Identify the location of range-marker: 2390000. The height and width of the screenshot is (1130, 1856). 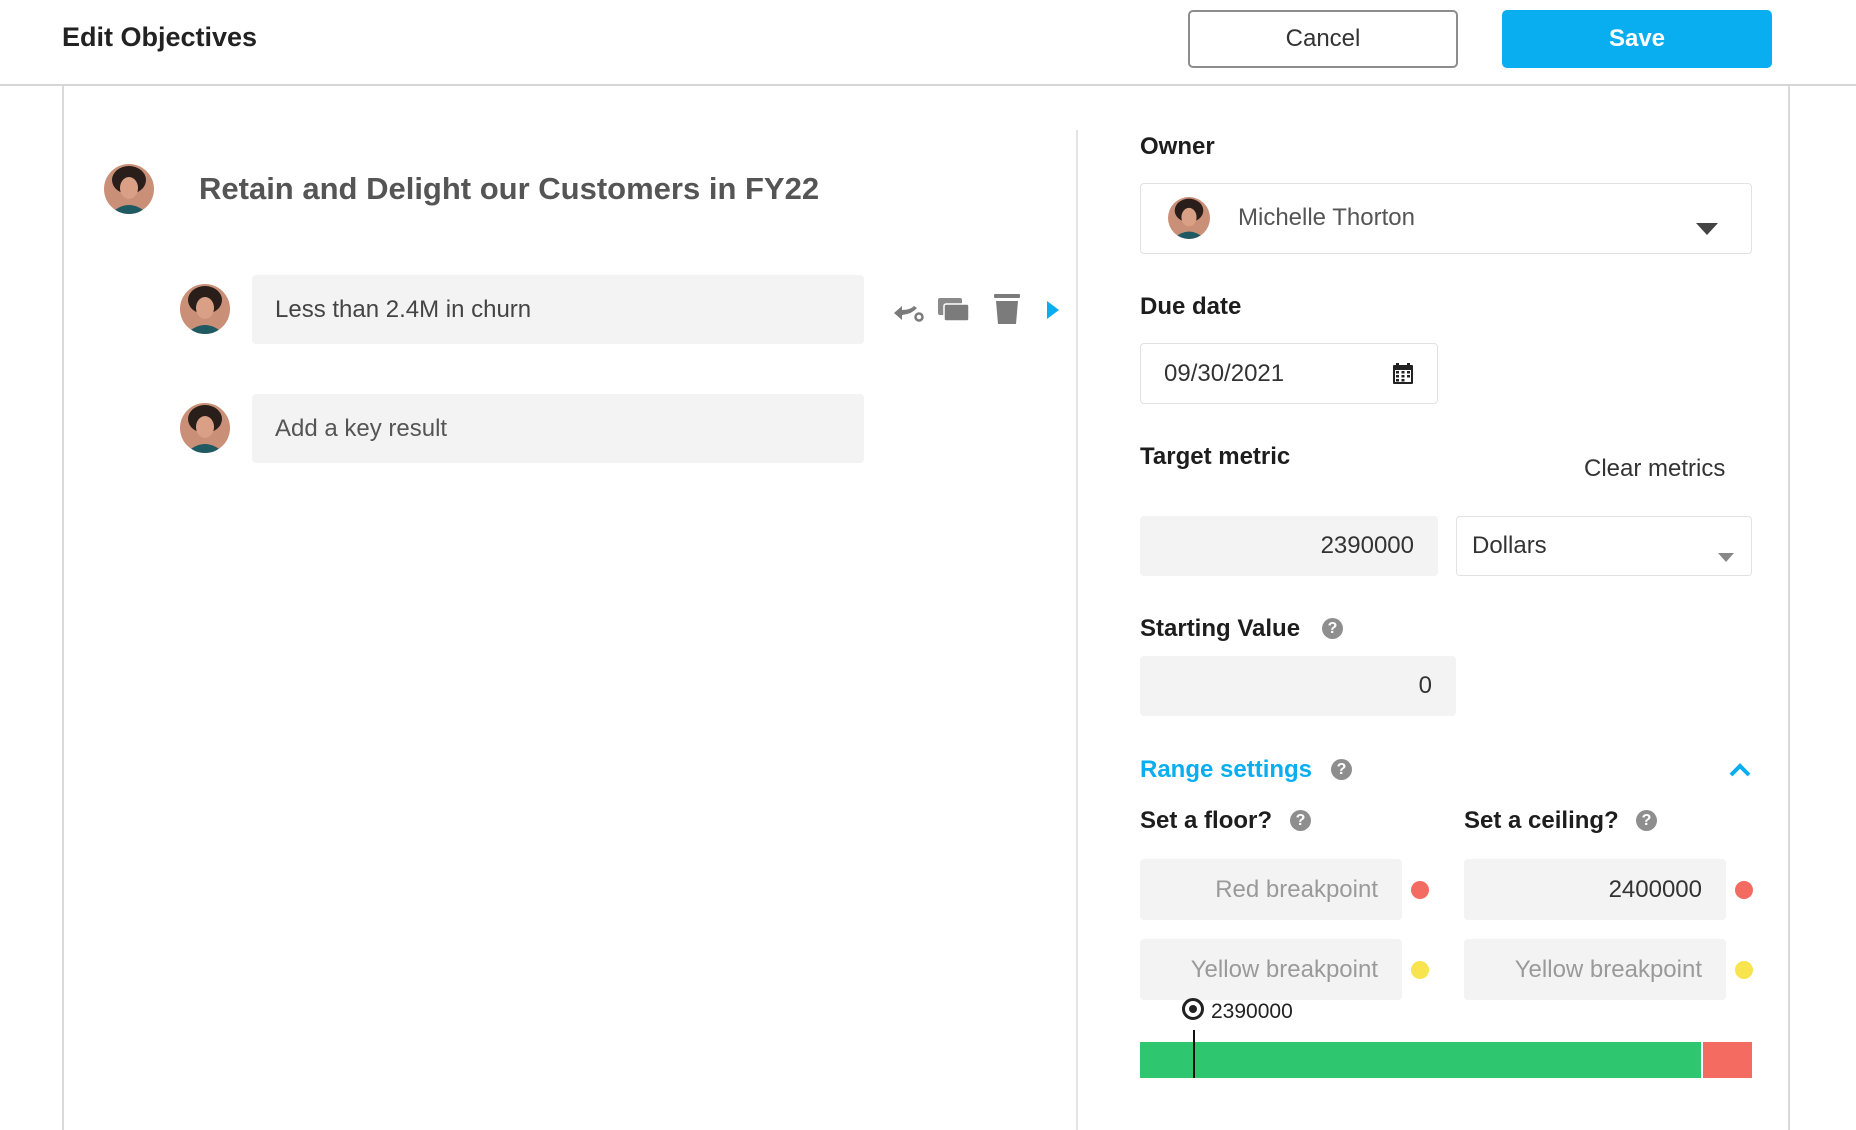
(1237, 1011).